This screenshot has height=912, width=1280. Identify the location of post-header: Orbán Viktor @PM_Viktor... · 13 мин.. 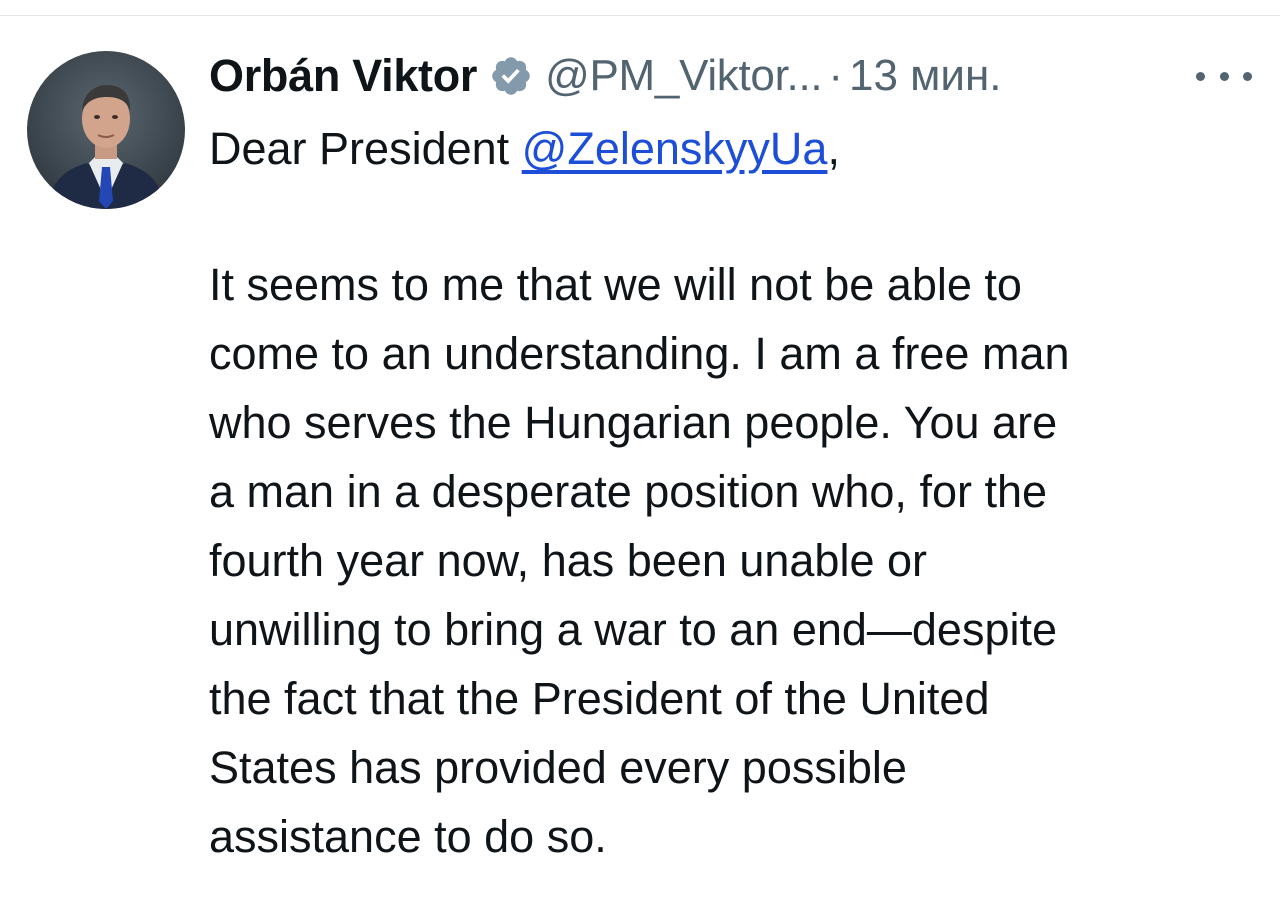
(605, 76).